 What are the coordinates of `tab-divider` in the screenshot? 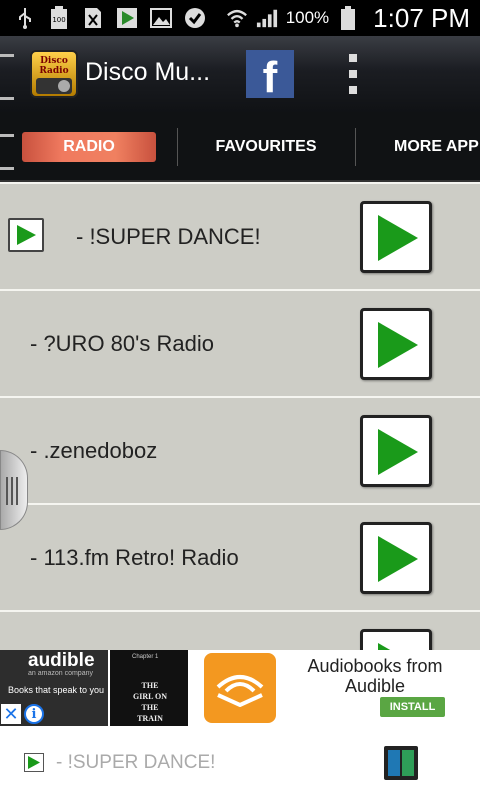 It's located at (355, 147).